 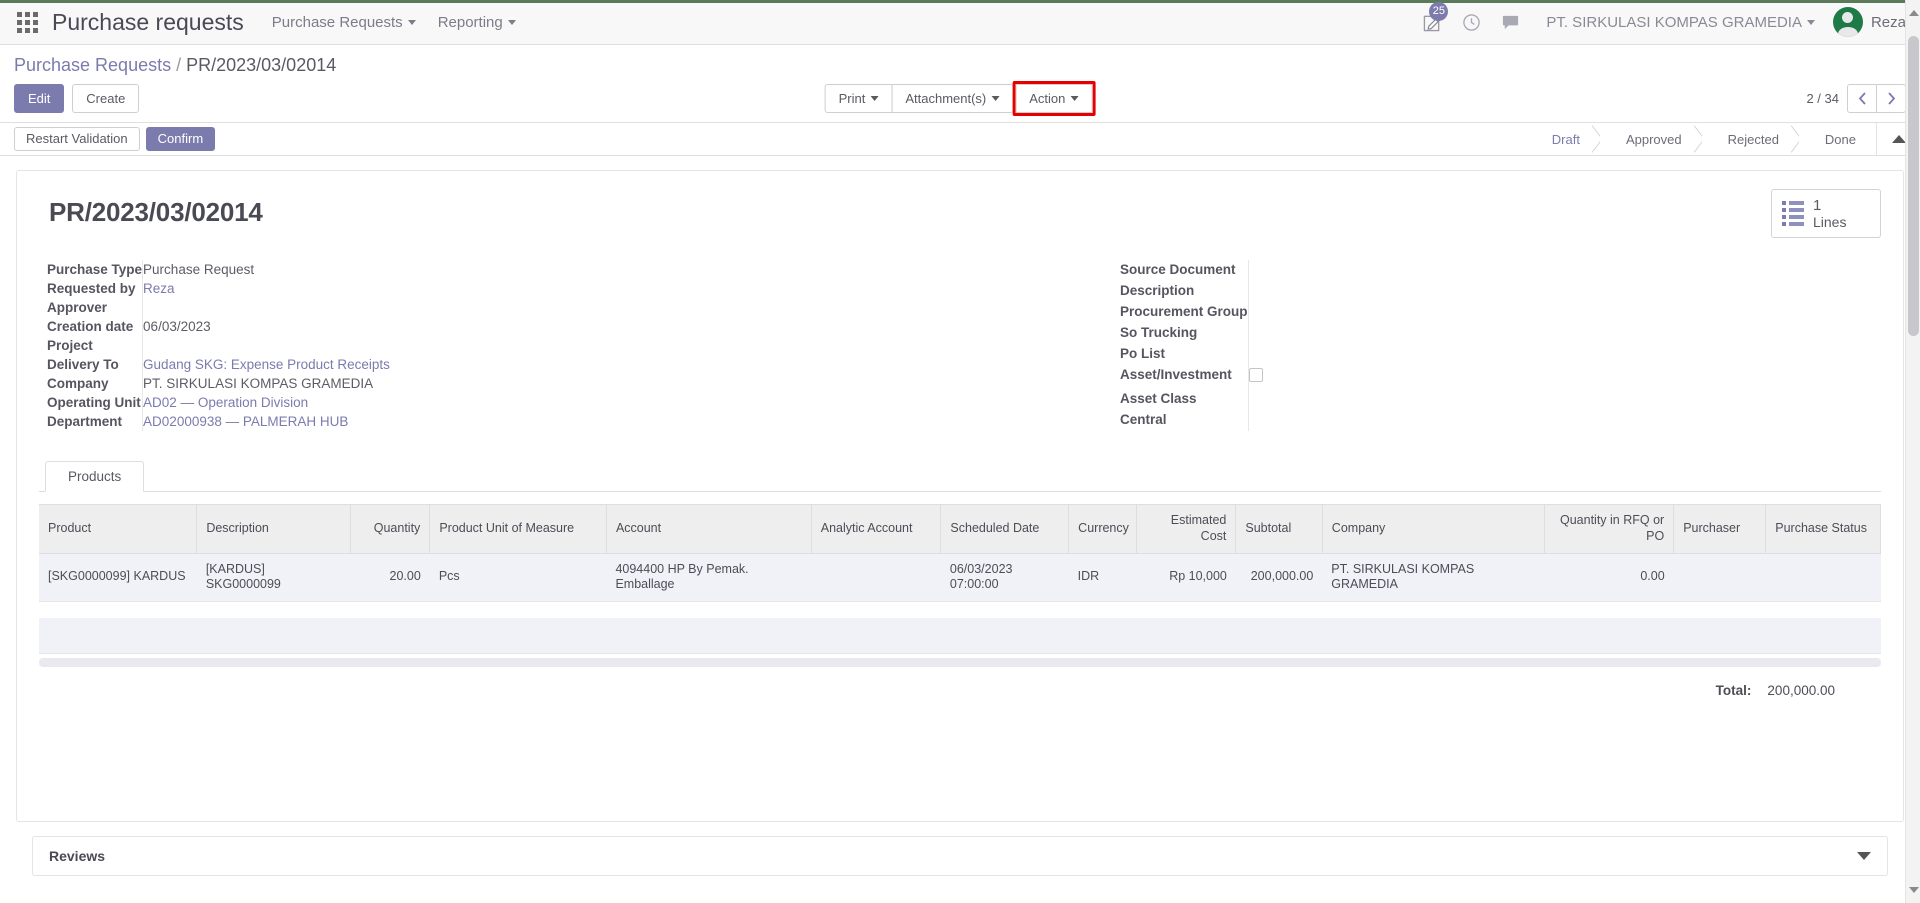 What do you see at coordinates (1279, 529) in the screenshot?
I see `column-header-subtotal: Subtotal` at bounding box center [1279, 529].